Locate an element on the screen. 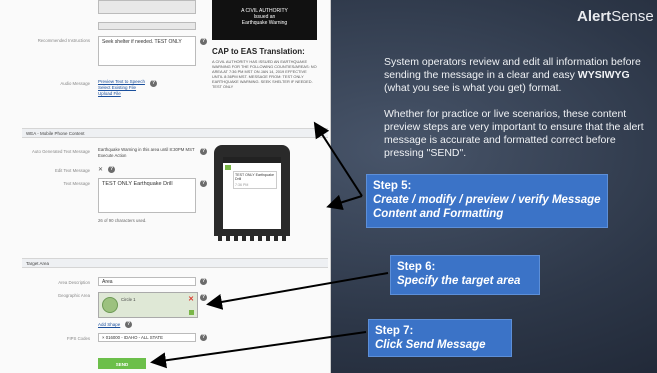 Image resolution: width=657 pixels, height=373 pixels. step-5-arrow-up is located at coordinates (338, 159).